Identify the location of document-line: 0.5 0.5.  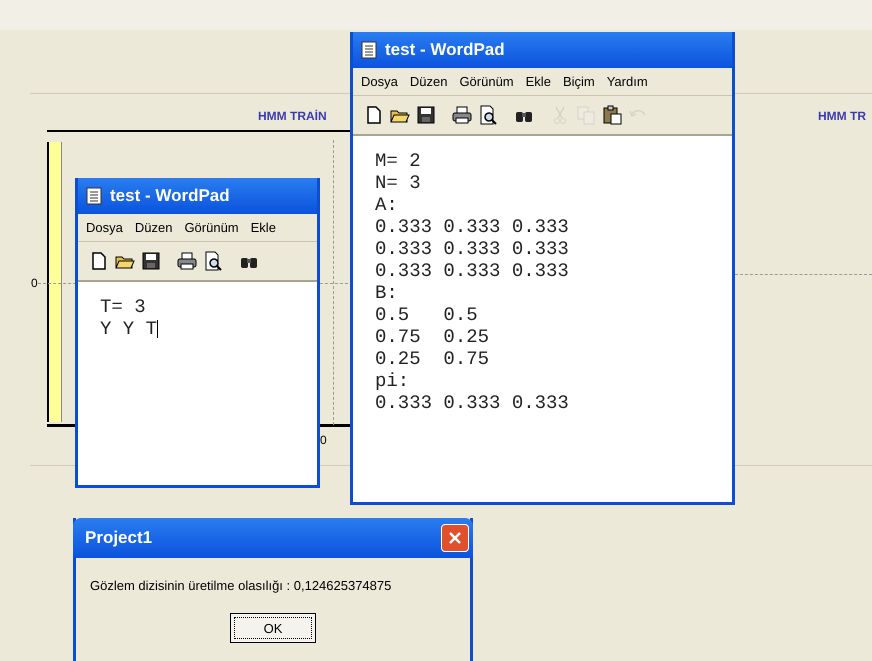
(426, 315).